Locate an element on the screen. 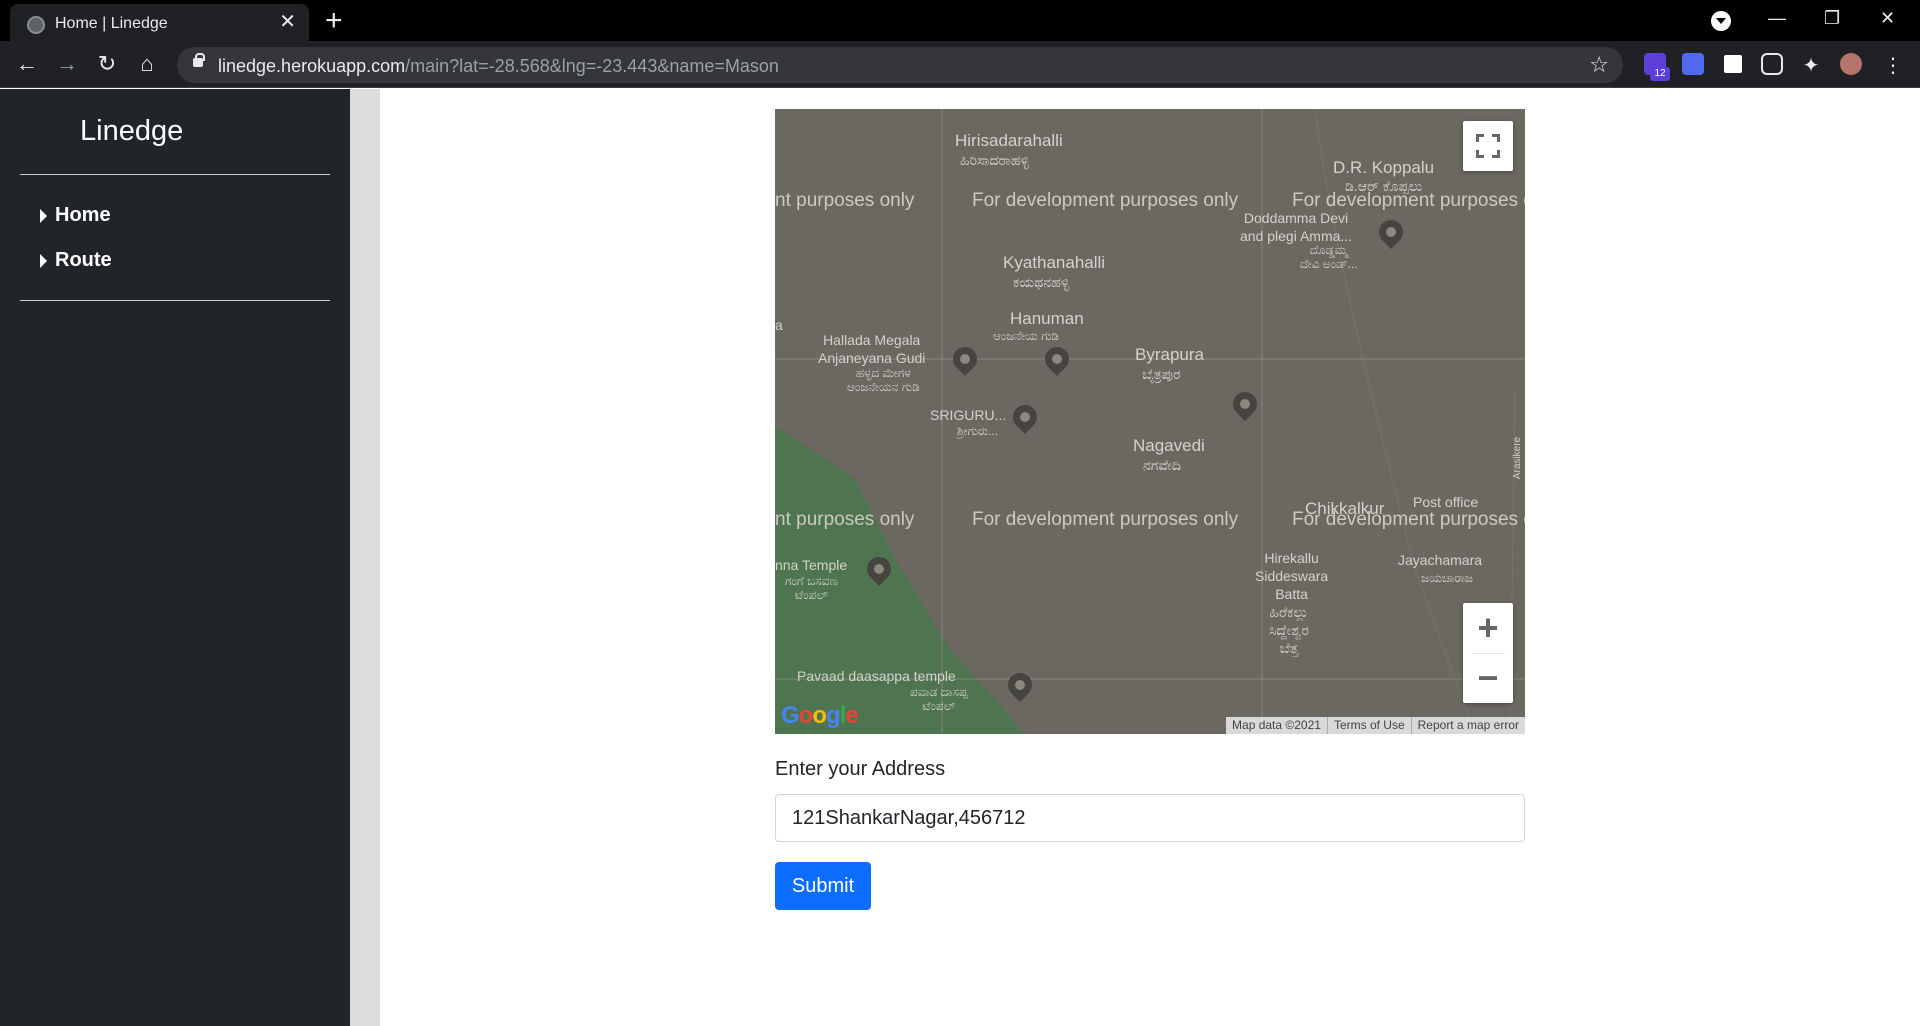  extension-badge: 12 is located at coordinates (1660, 74).